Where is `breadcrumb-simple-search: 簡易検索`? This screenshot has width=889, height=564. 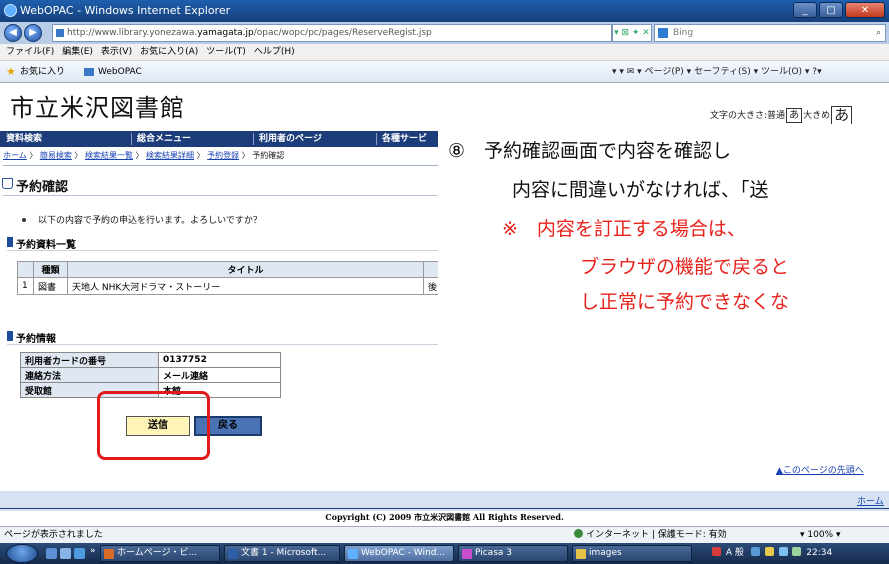 breadcrumb-simple-search: 簡易検索 is located at coordinates (56, 155).